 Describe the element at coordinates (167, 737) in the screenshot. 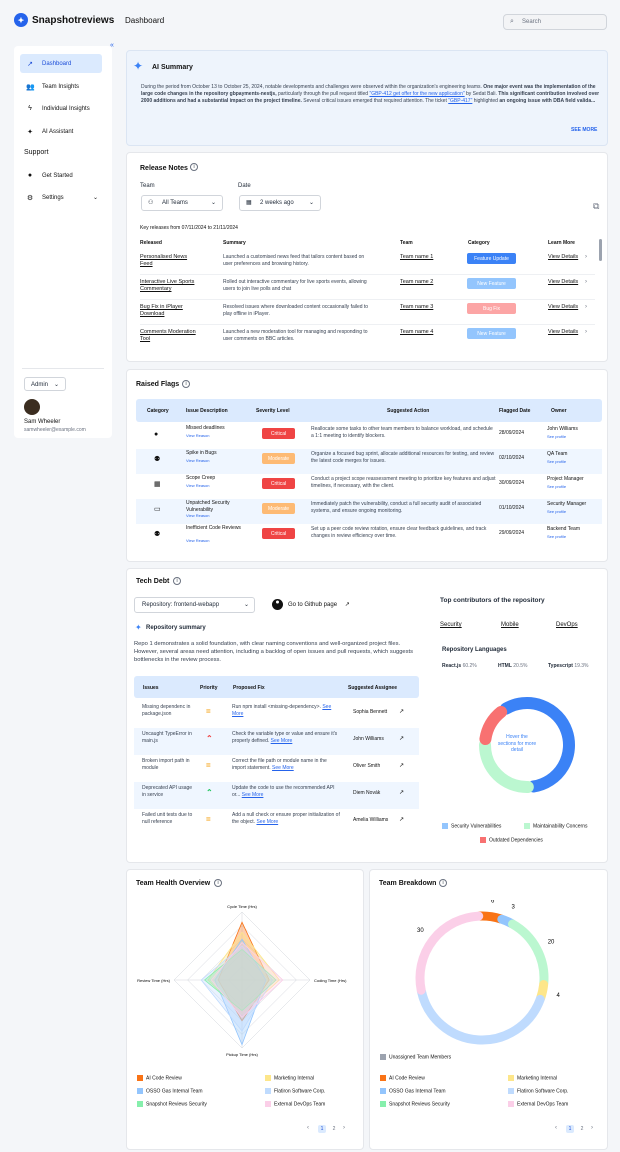

I see `issue-name: Uncaught TypeError in main.js` at that location.